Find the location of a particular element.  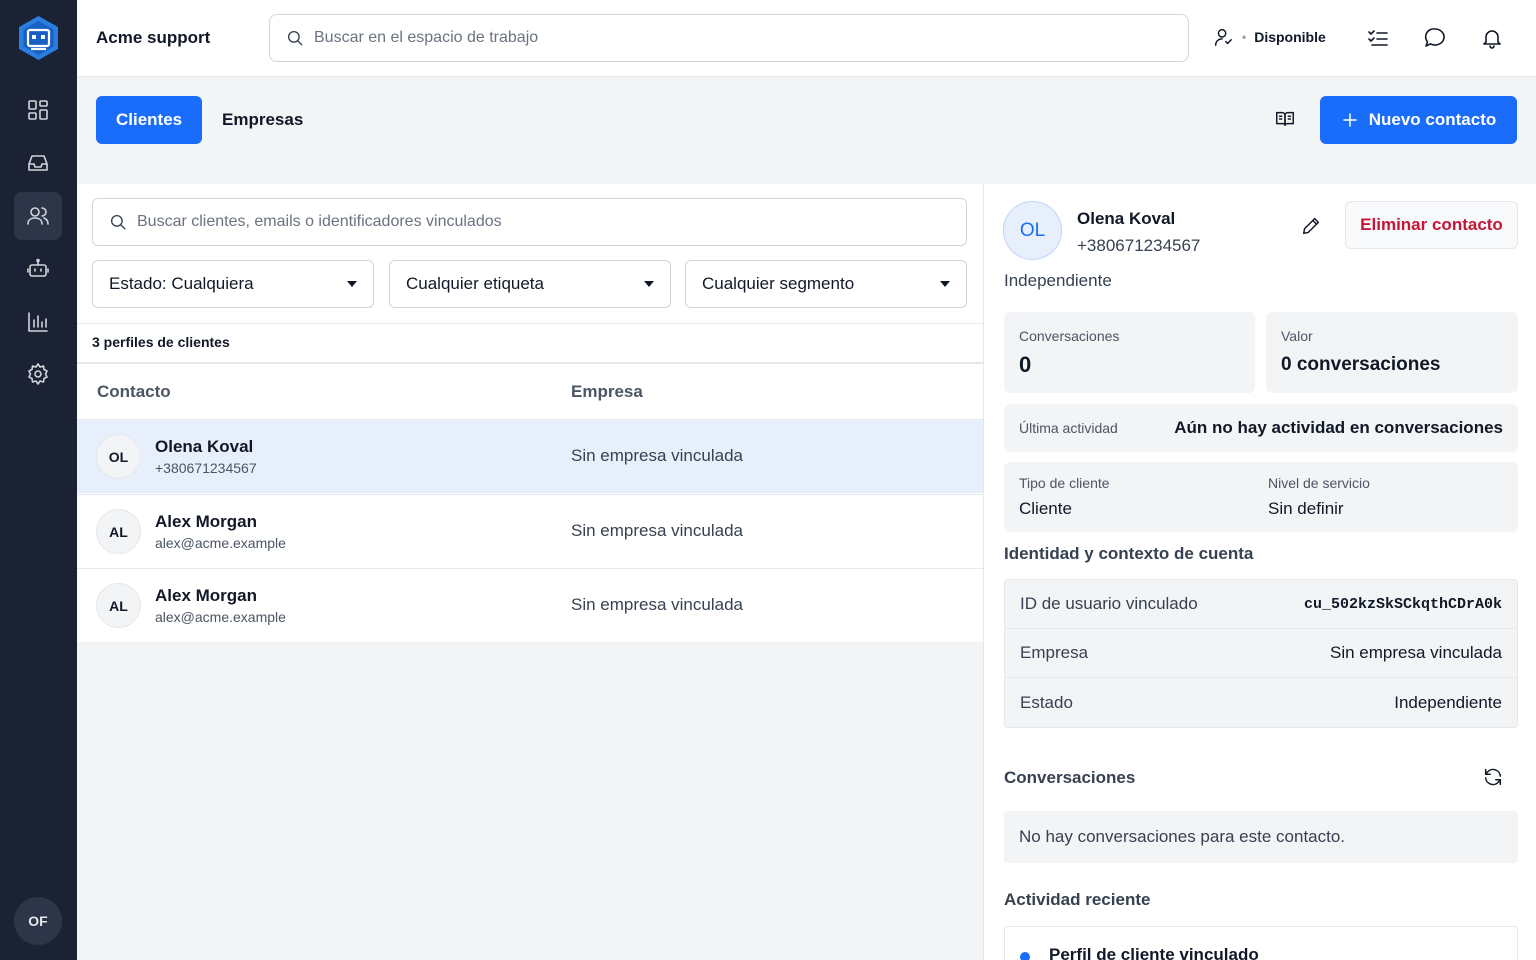

tab-empresas: Empresas is located at coordinates (262, 120).